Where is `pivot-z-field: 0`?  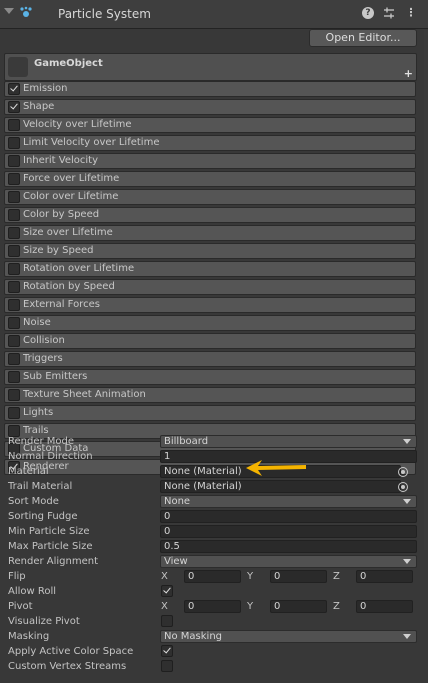
pivot-z-field: 0 is located at coordinates (384, 606).